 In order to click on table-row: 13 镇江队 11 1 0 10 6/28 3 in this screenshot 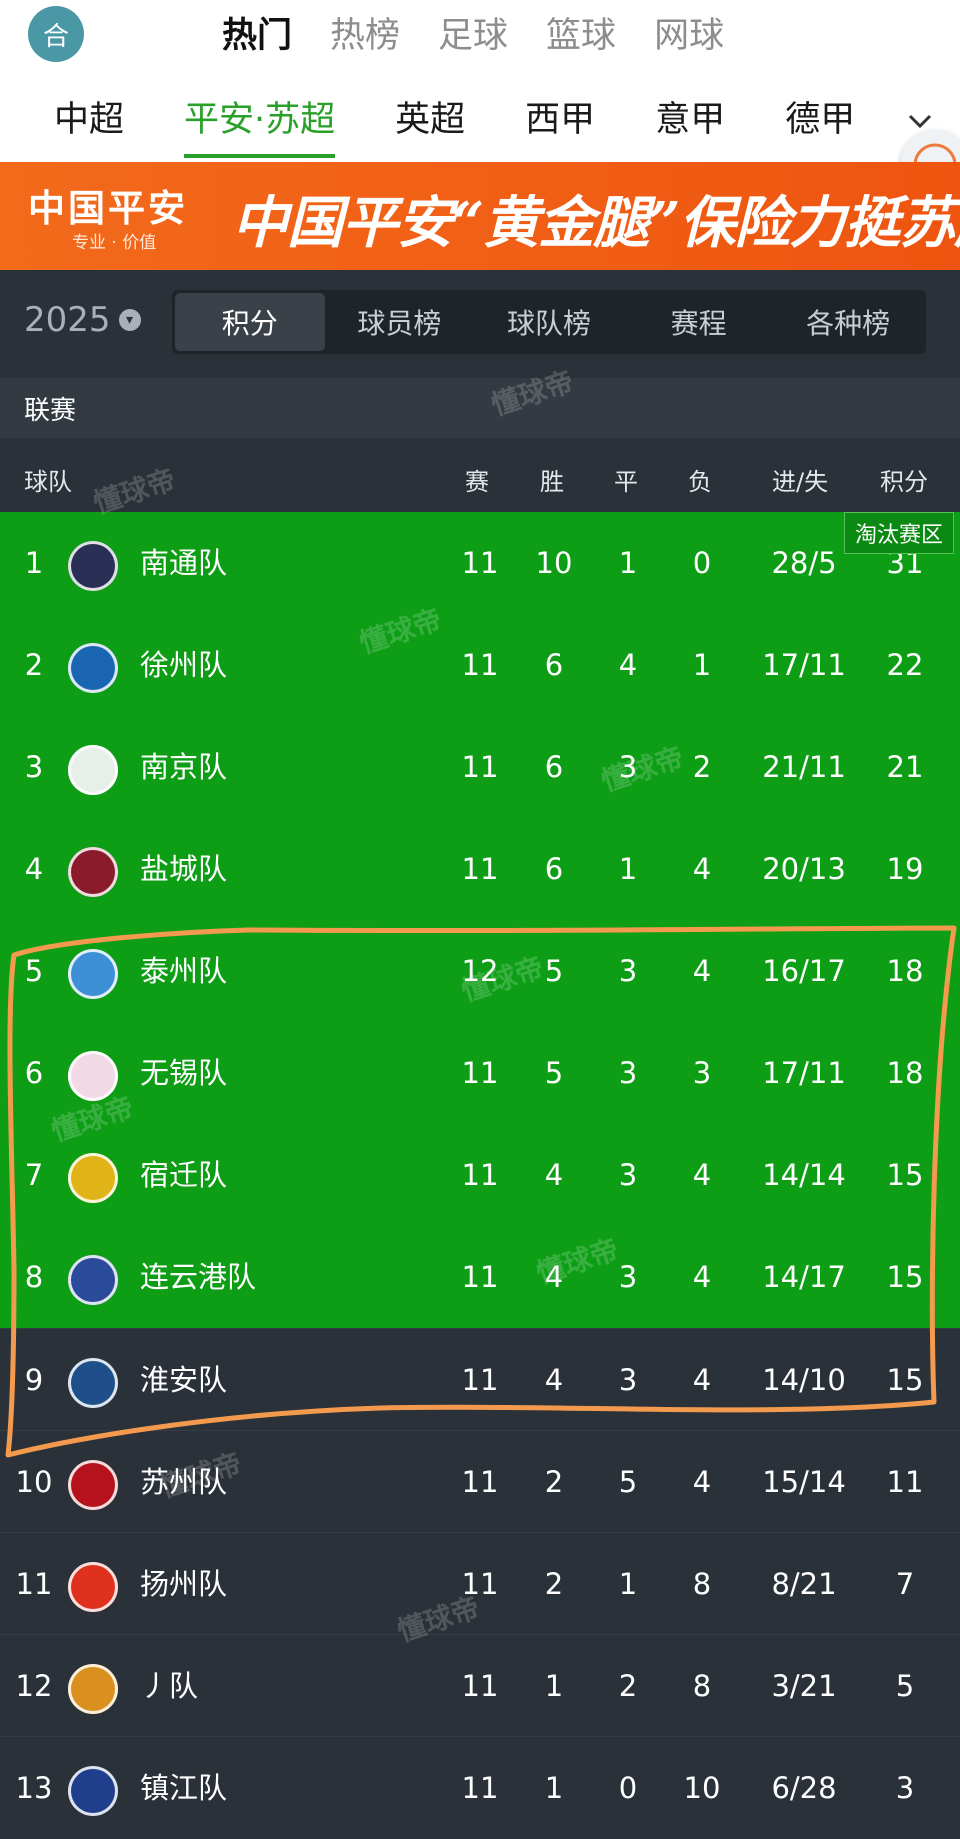, I will do `click(480, 1787)`.